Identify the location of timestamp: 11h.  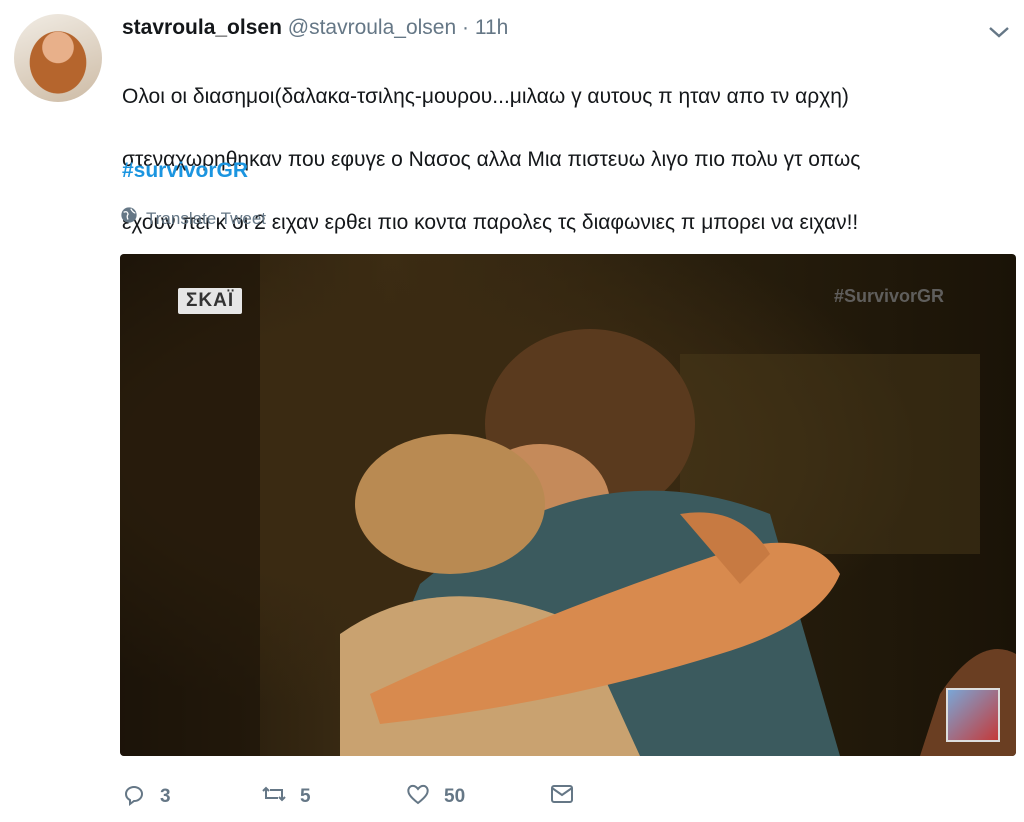
(491, 27).